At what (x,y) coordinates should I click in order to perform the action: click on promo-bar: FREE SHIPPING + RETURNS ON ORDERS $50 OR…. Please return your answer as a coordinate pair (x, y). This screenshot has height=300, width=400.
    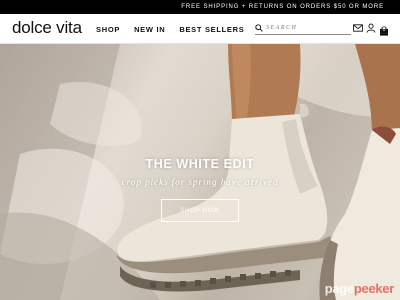
    Looking at the image, I should click on (200, 7).